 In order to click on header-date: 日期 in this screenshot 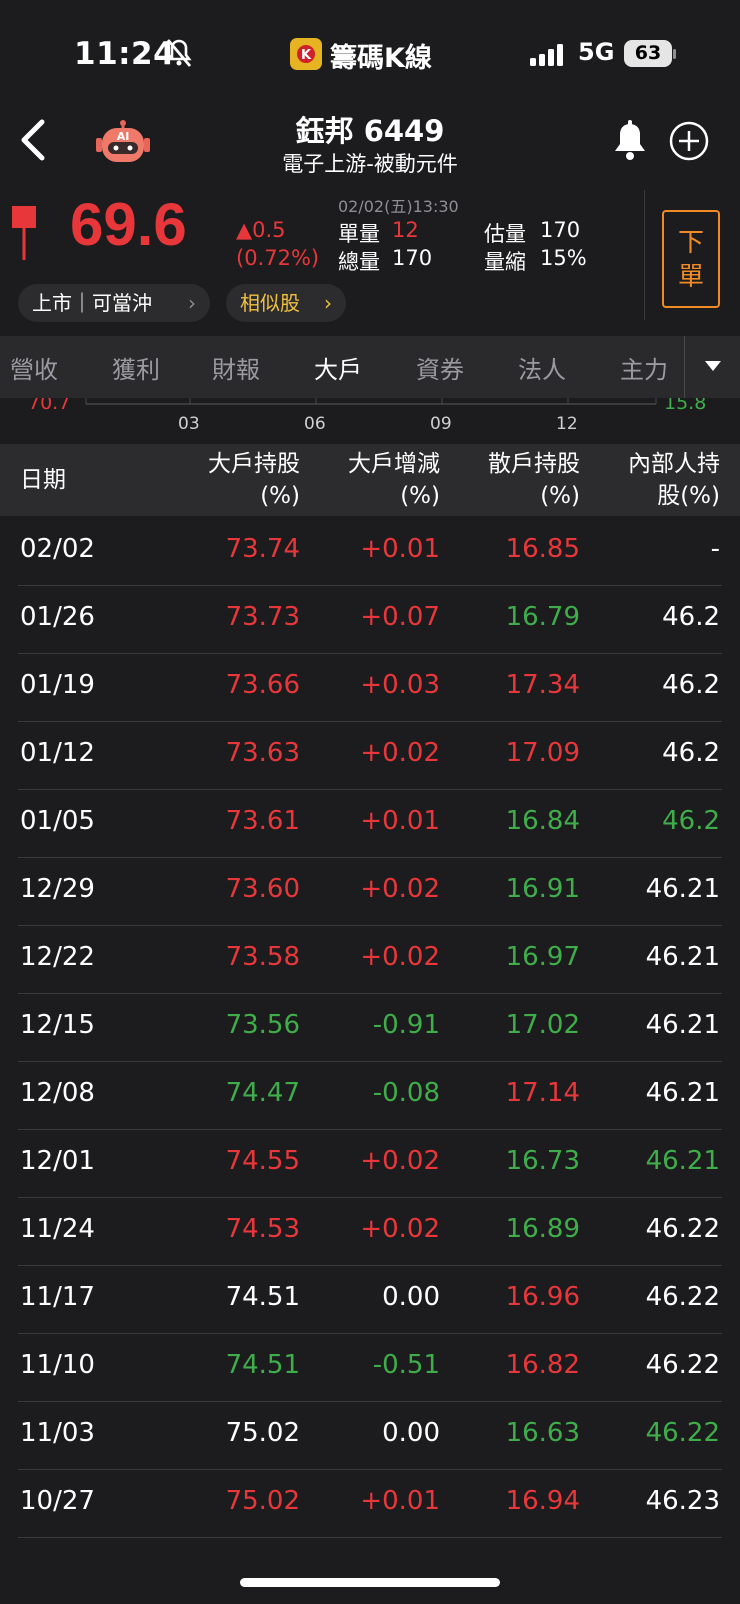, I will do `click(43, 480)`.